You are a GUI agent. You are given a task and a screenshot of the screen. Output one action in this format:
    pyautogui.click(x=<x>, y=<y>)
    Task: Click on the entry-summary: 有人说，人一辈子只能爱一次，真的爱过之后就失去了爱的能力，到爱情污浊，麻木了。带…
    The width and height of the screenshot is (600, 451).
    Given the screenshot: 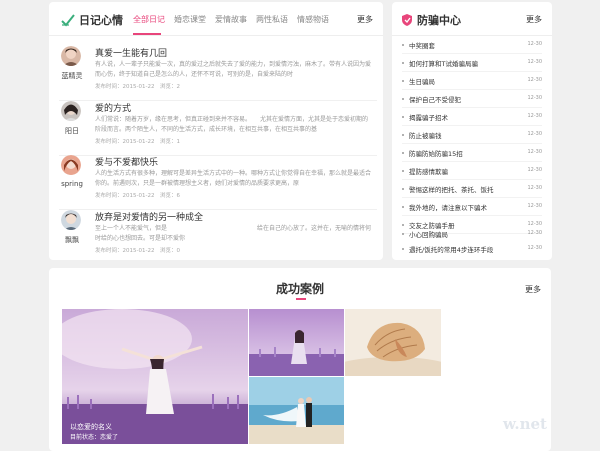 What is the action you would take?
    pyautogui.click(x=233, y=69)
    